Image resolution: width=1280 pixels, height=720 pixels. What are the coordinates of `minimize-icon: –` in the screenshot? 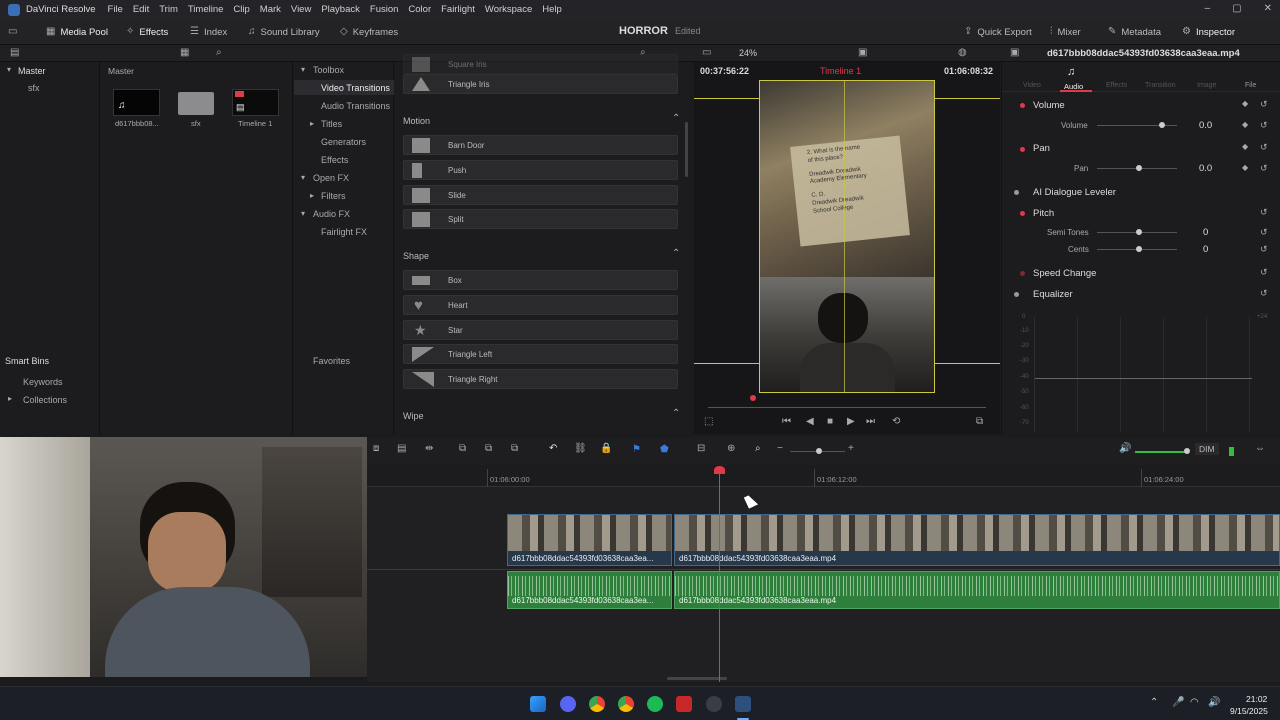 It's located at (1208, 8).